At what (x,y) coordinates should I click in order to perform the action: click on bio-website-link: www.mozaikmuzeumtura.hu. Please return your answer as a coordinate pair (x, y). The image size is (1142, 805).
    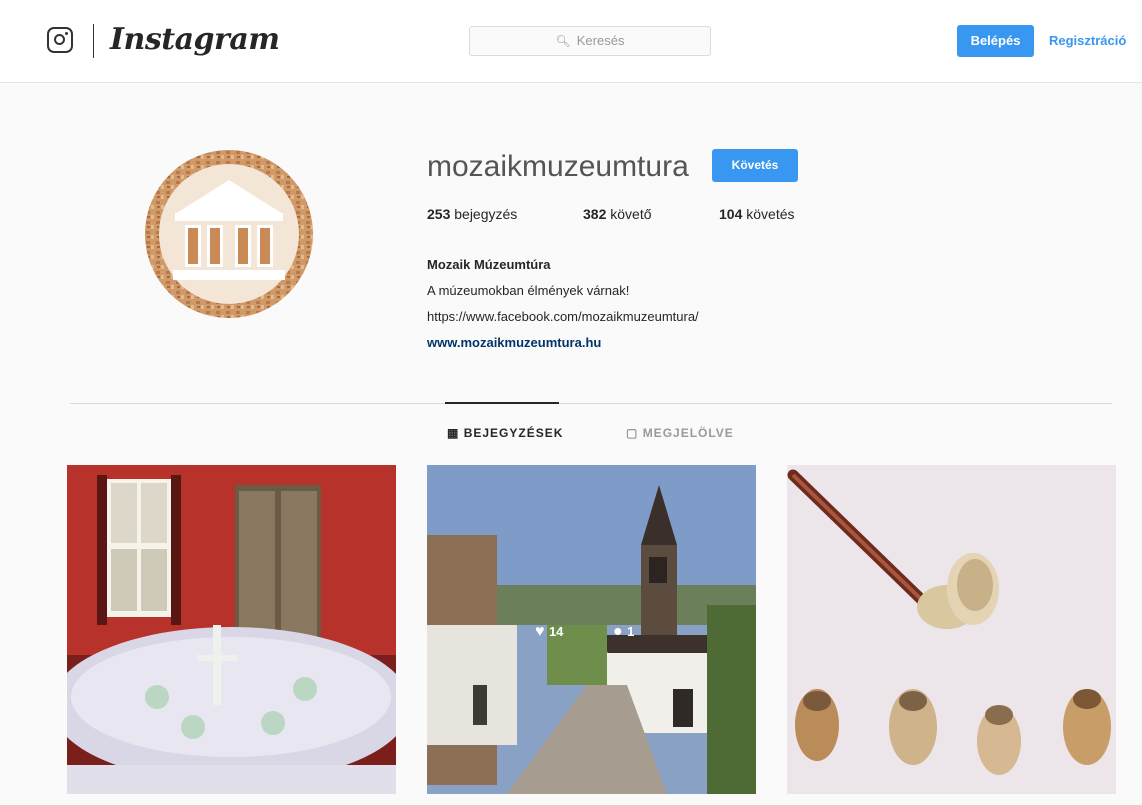
    Looking at the image, I should click on (563, 343).